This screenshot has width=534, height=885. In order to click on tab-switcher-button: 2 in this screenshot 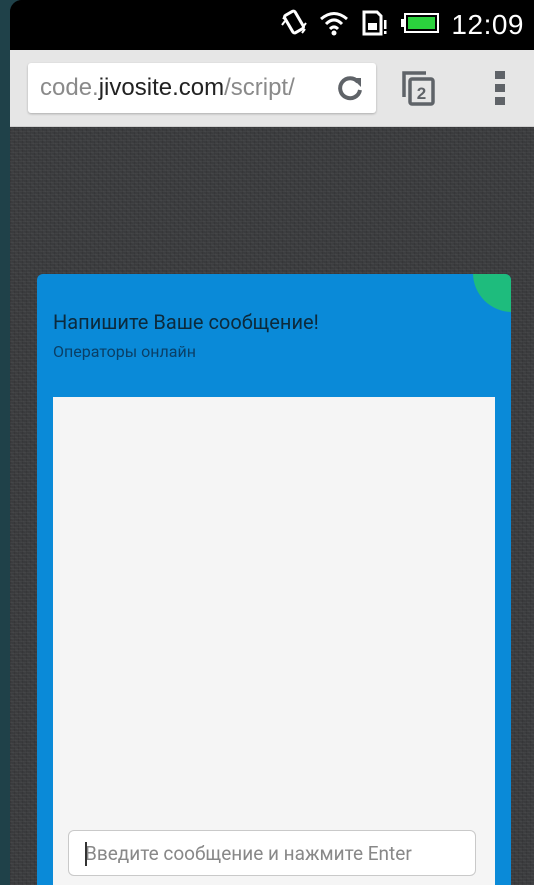, I will do `click(418, 88)`.